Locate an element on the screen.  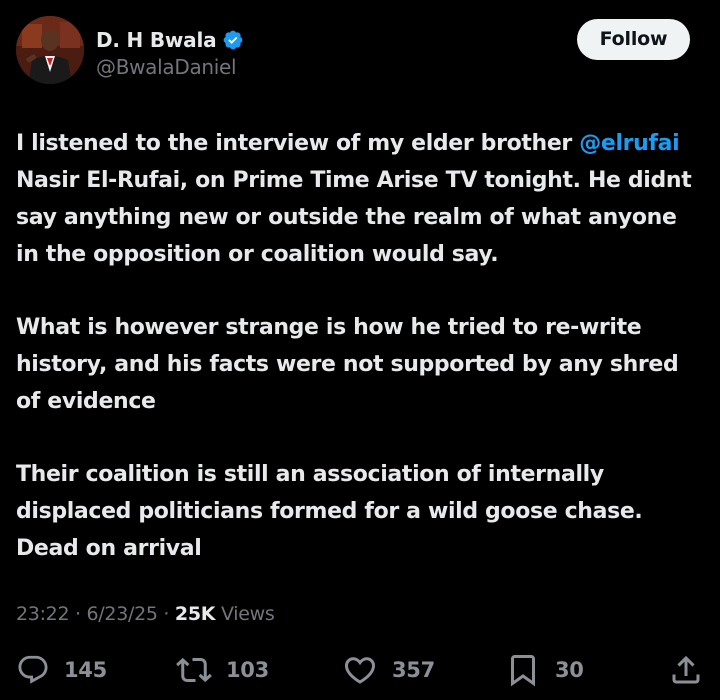
share-button is located at coordinates (686, 670).